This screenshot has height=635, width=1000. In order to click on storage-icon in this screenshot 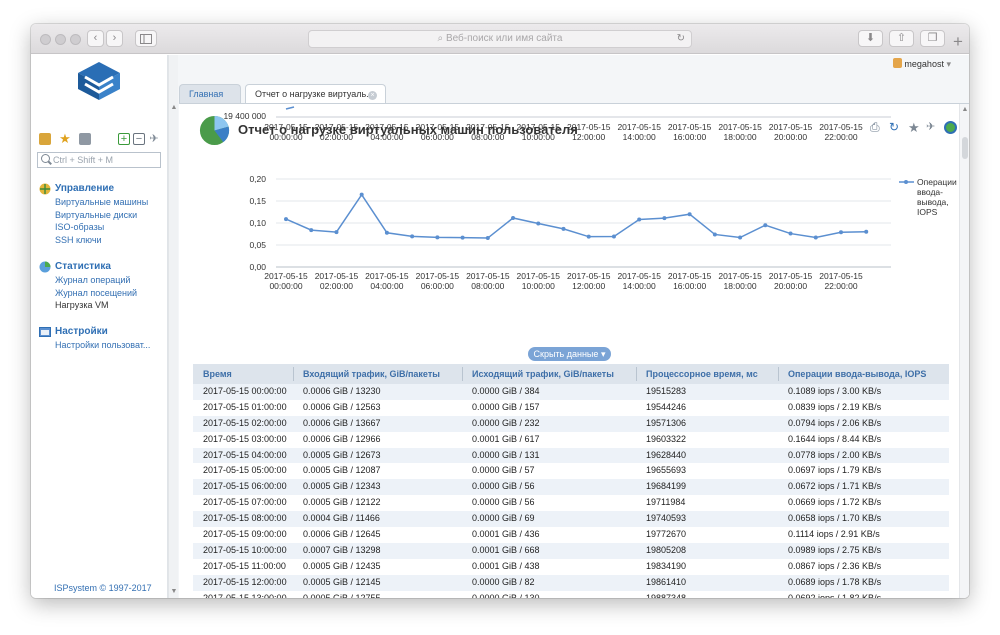, I will do `click(85, 139)`.